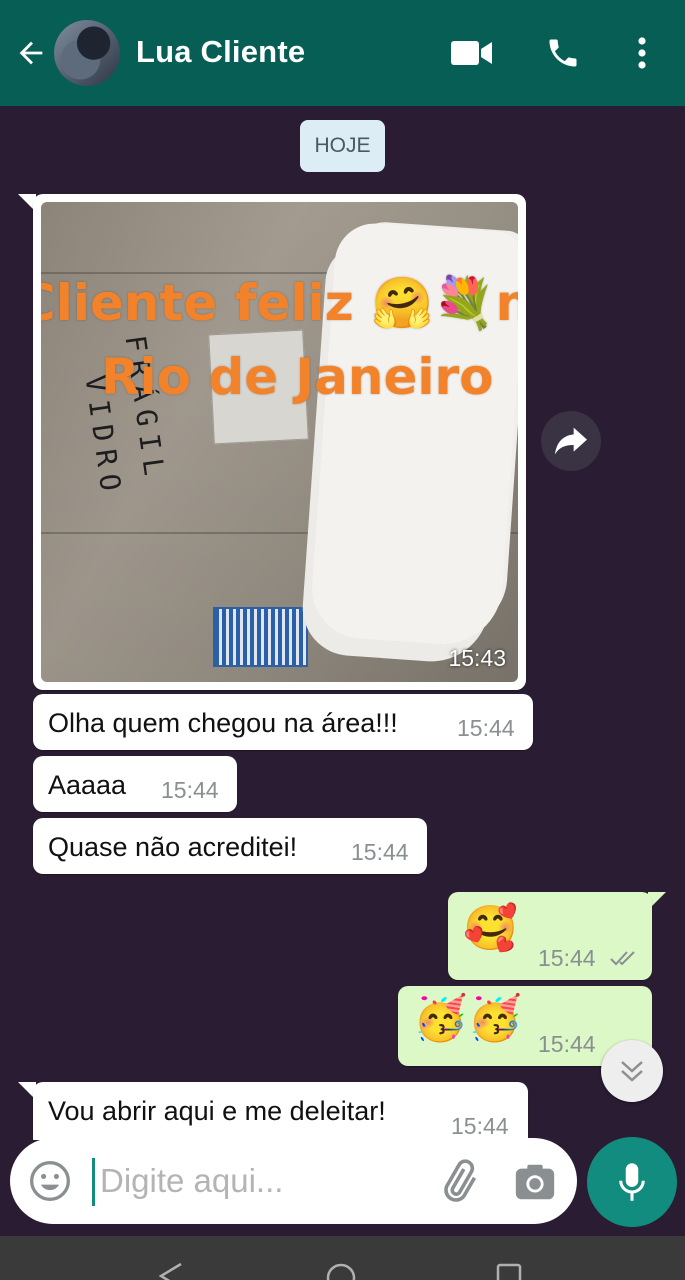 The width and height of the screenshot is (685, 1280). I want to click on video-call-icon, so click(472, 53).